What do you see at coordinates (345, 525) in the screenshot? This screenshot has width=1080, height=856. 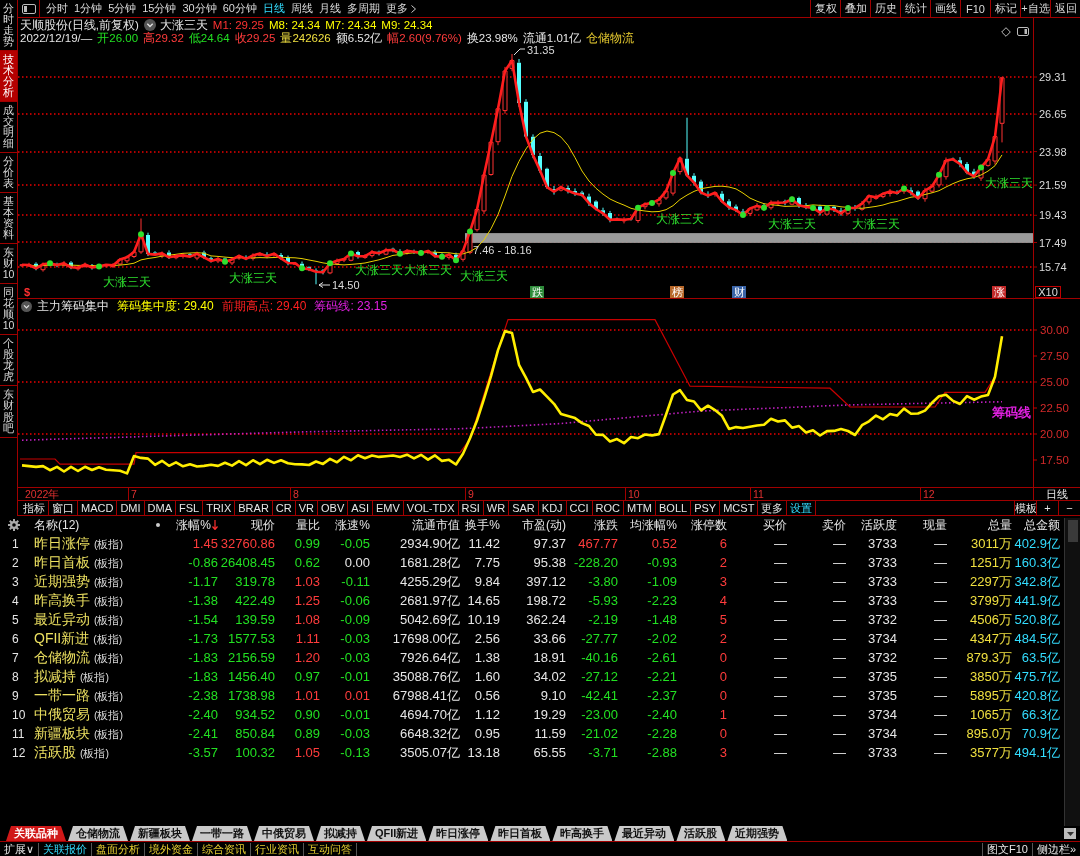 I see `column-header: 涨速%` at bounding box center [345, 525].